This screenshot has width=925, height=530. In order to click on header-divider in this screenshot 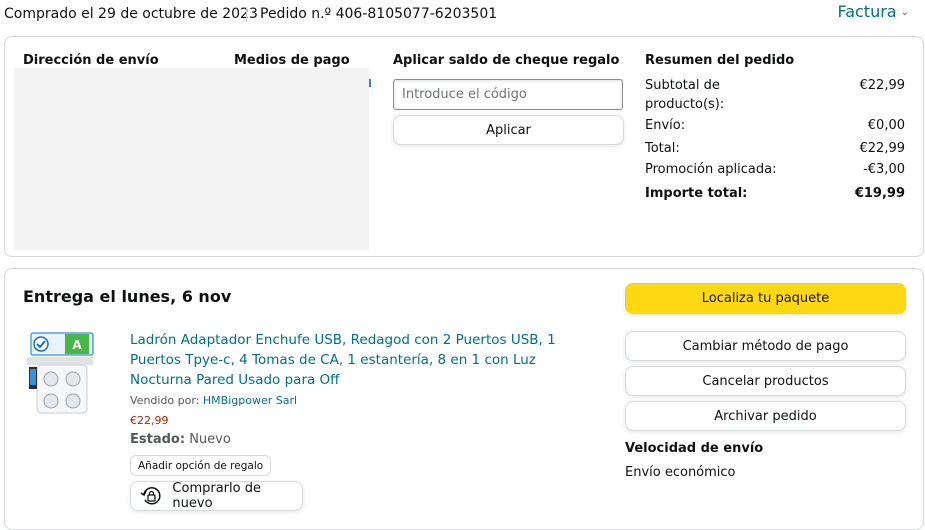, I will do `click(246, 14)`.